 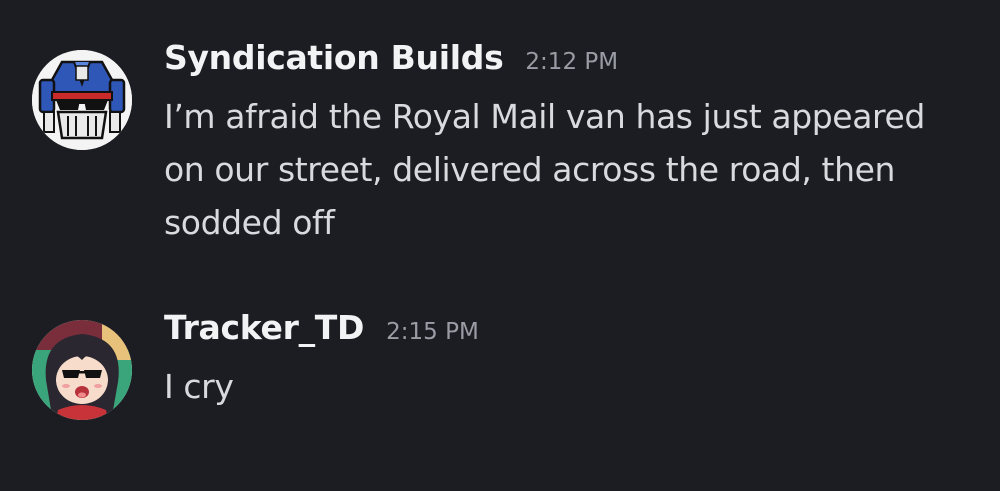 I want to click on robot-face-avatar-icon, so click(x=82, y=100).